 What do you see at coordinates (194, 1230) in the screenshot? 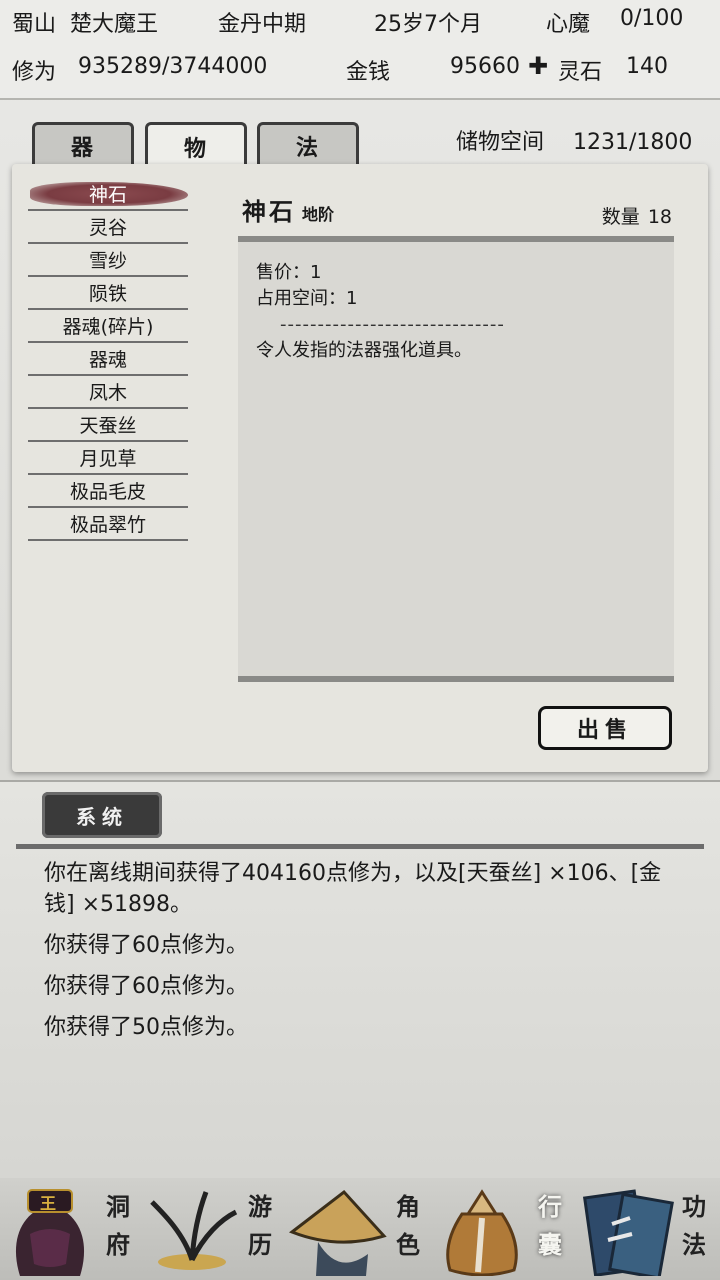
I see `plant-icon` at bounding box center [194, 1230].